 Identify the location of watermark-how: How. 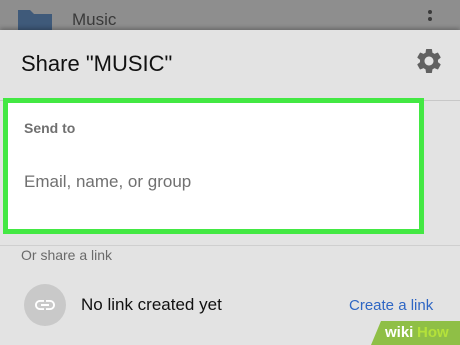
(433, 332).